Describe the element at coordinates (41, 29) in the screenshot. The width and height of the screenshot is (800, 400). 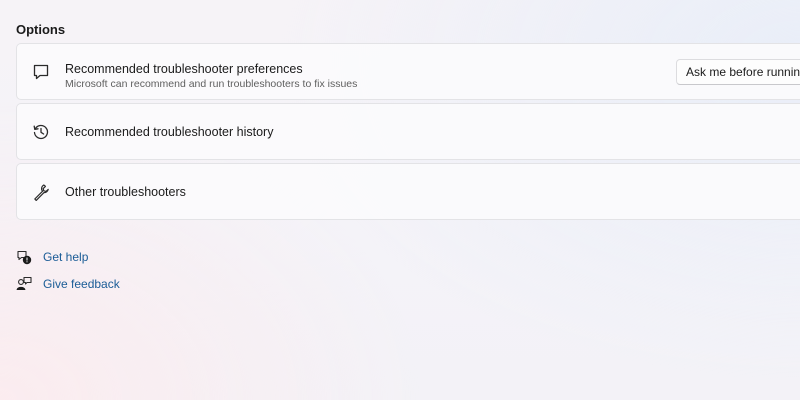
I see `section-title-options: Options` at that location.